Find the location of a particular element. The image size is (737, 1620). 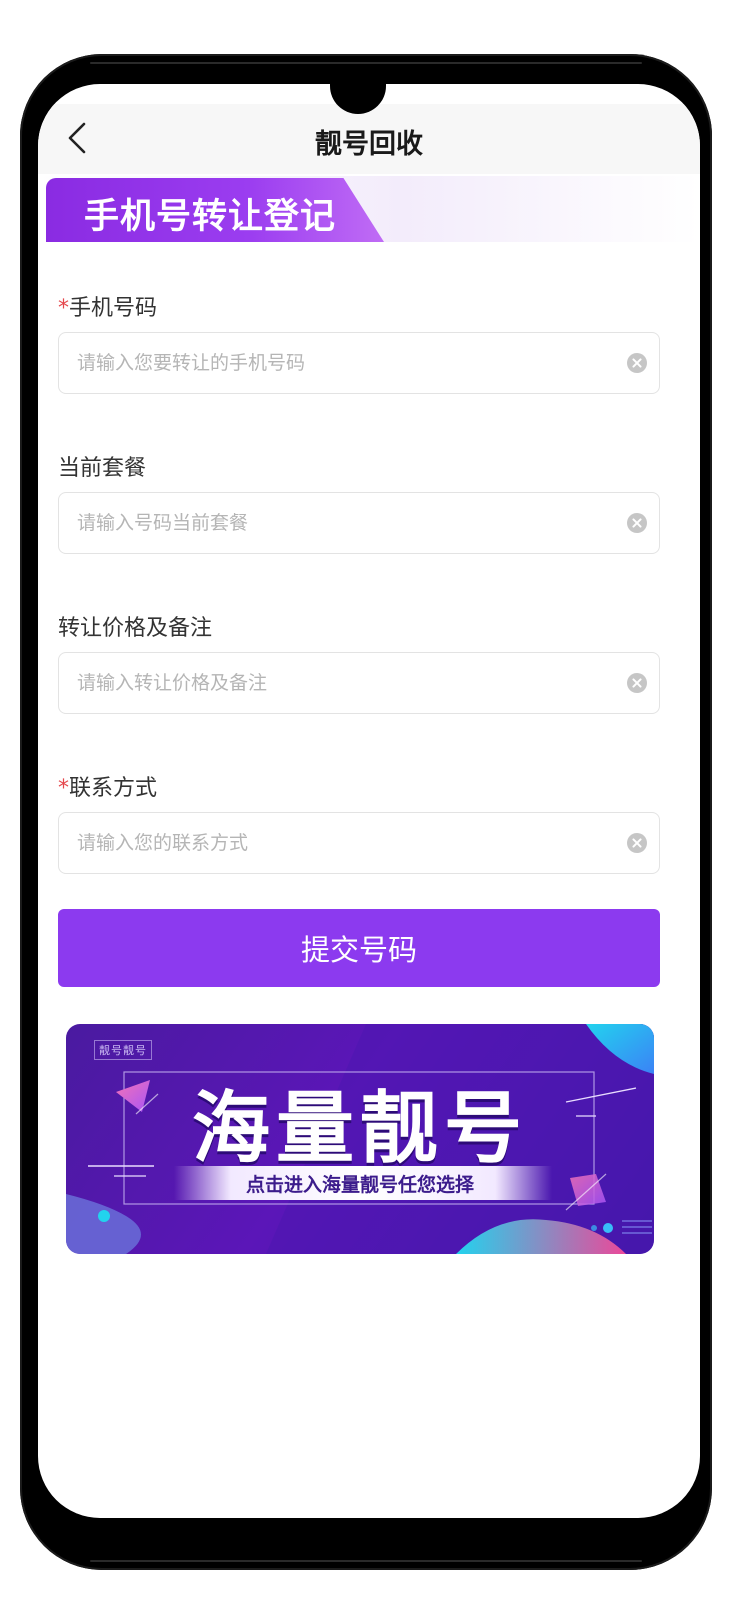

section-title: 手机号转让登记 is located at coordinates (210, 217).